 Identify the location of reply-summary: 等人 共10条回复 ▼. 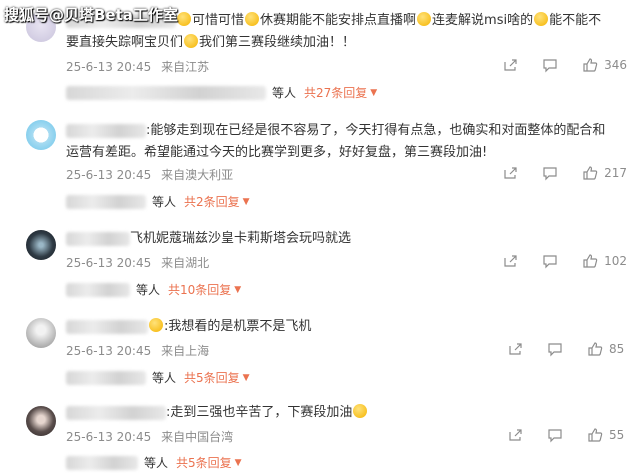
(153, 289).